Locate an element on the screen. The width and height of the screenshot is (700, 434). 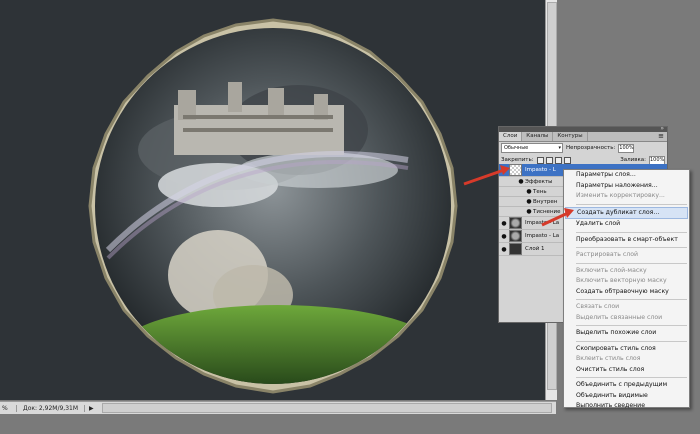
layer-name: Impasto - La is located at coordinates (542, 236).